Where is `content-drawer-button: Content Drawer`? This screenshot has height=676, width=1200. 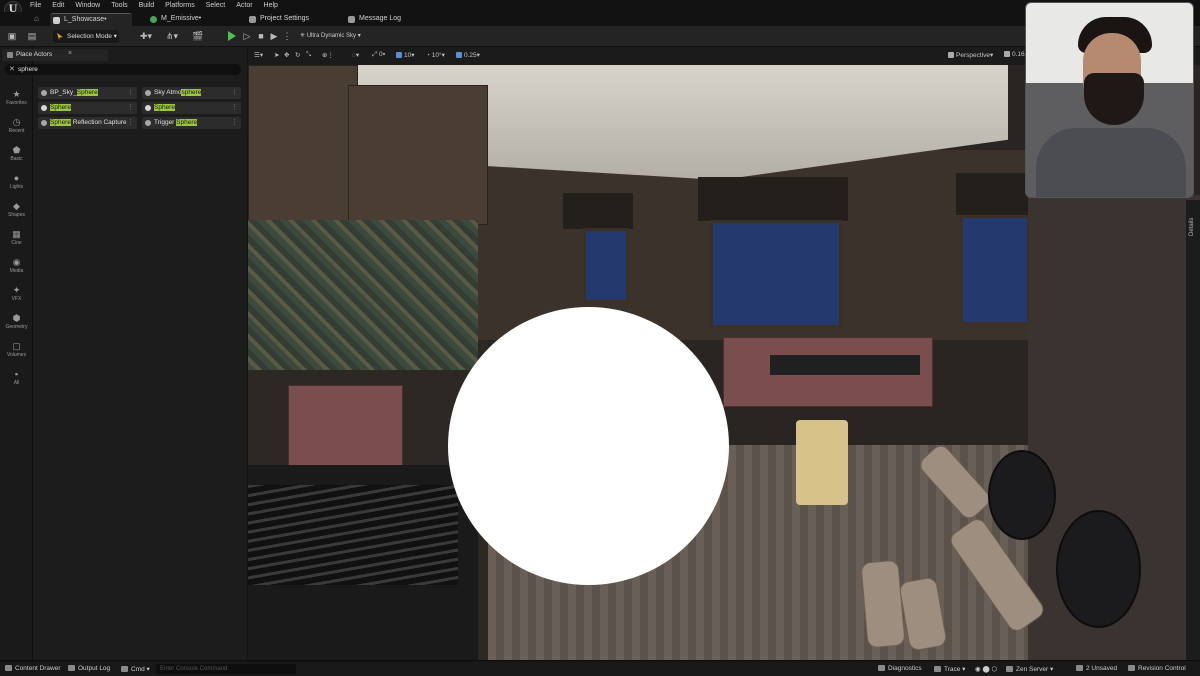
content-drawer-button: Content Drawer is located at coordinates (33, 668).